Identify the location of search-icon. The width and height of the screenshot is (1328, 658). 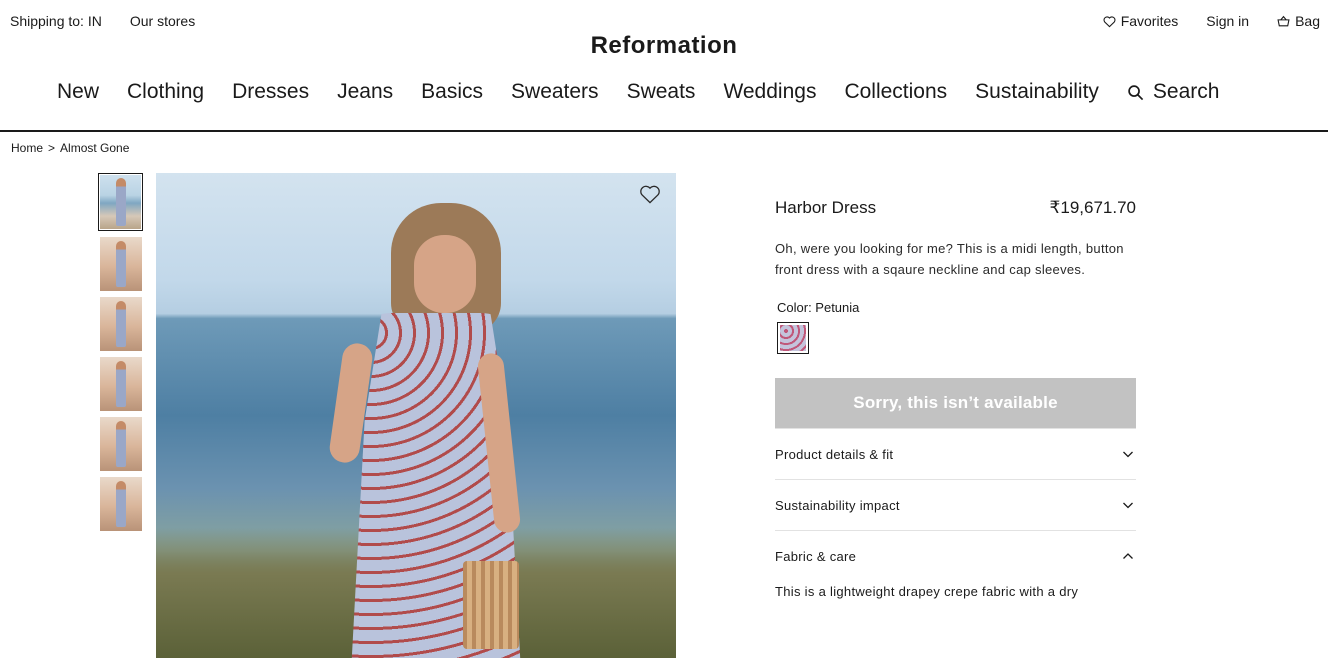
(1136, 92).